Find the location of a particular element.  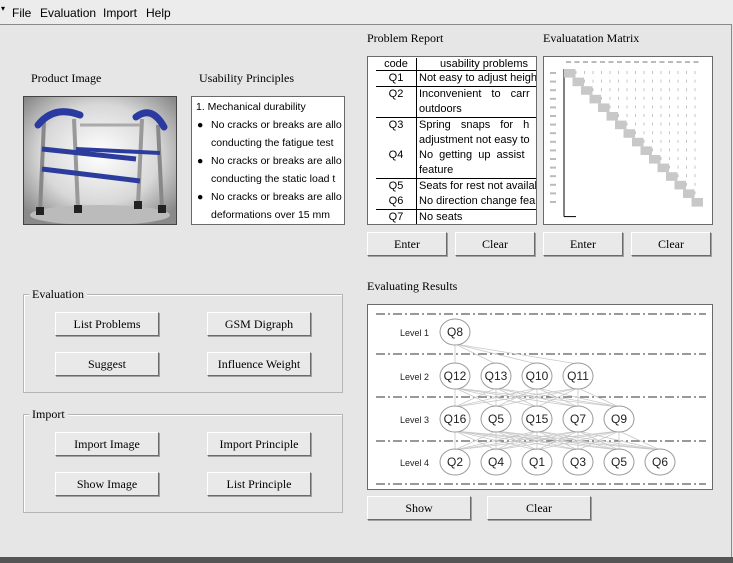

digraph-node-label: Q6 is located at coordinates (660, 462).